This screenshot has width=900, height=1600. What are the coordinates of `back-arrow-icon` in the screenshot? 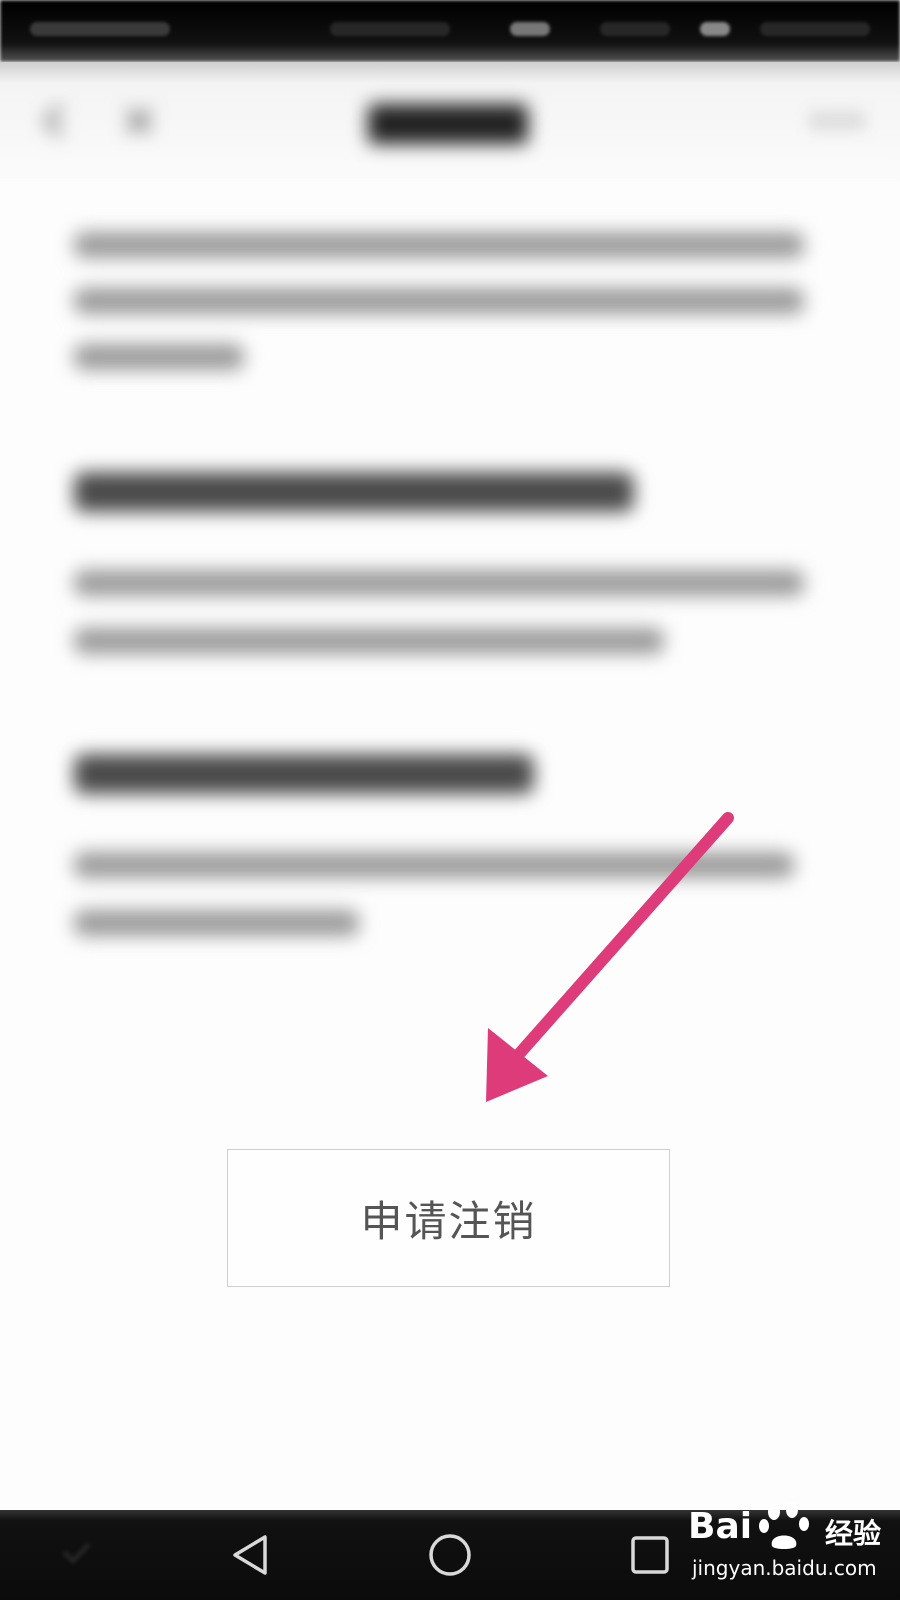 It's located at (54, 121).